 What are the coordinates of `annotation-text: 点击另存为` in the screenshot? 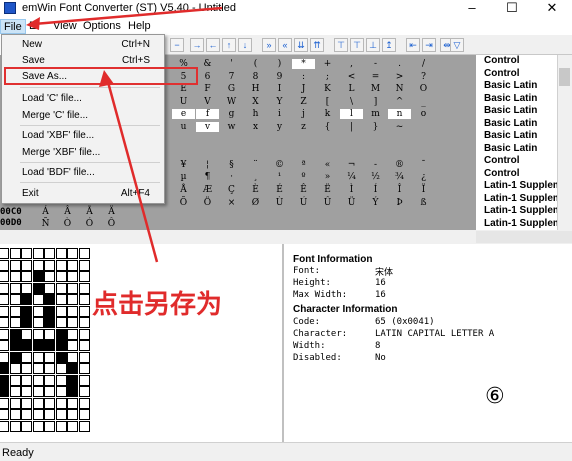 It's located at (157, 305).